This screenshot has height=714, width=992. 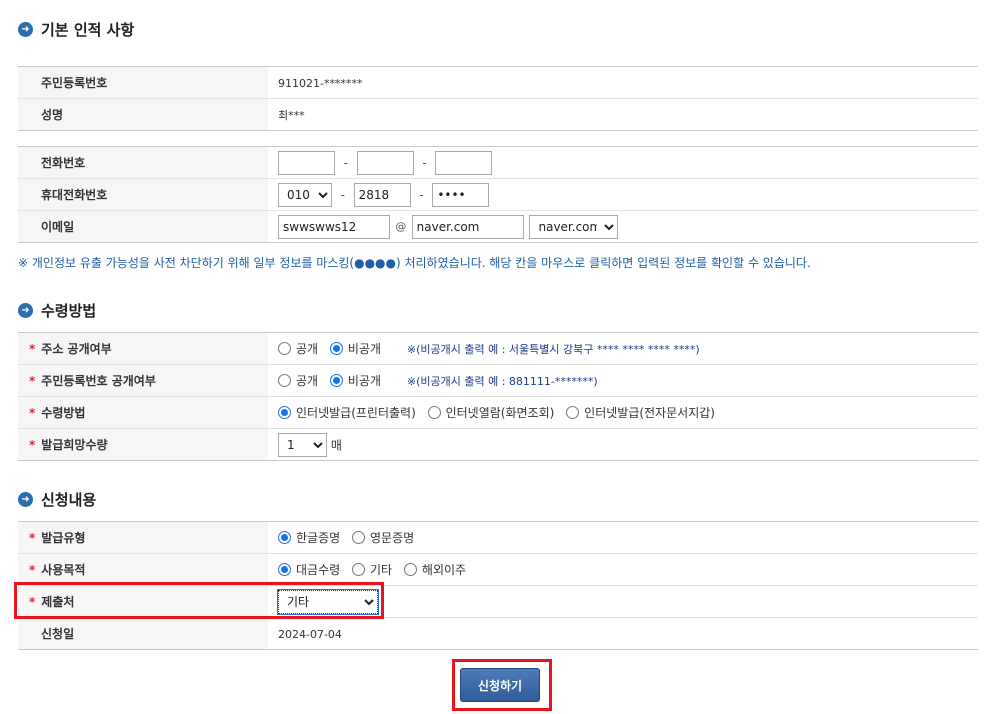 I want to click on mobile-label: 휴대전화번호, so click(x=143, y=194).